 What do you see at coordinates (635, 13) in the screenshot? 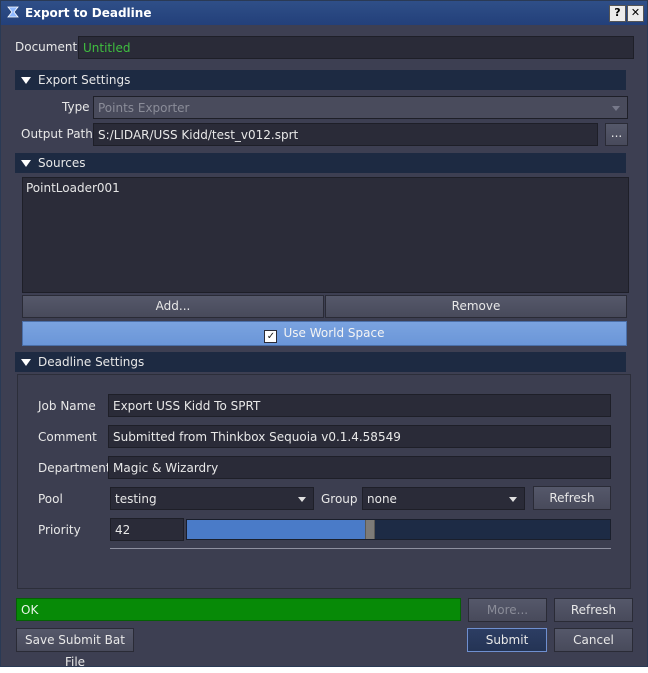
I see `close-button: ✕` at bounding box center [635, 13].